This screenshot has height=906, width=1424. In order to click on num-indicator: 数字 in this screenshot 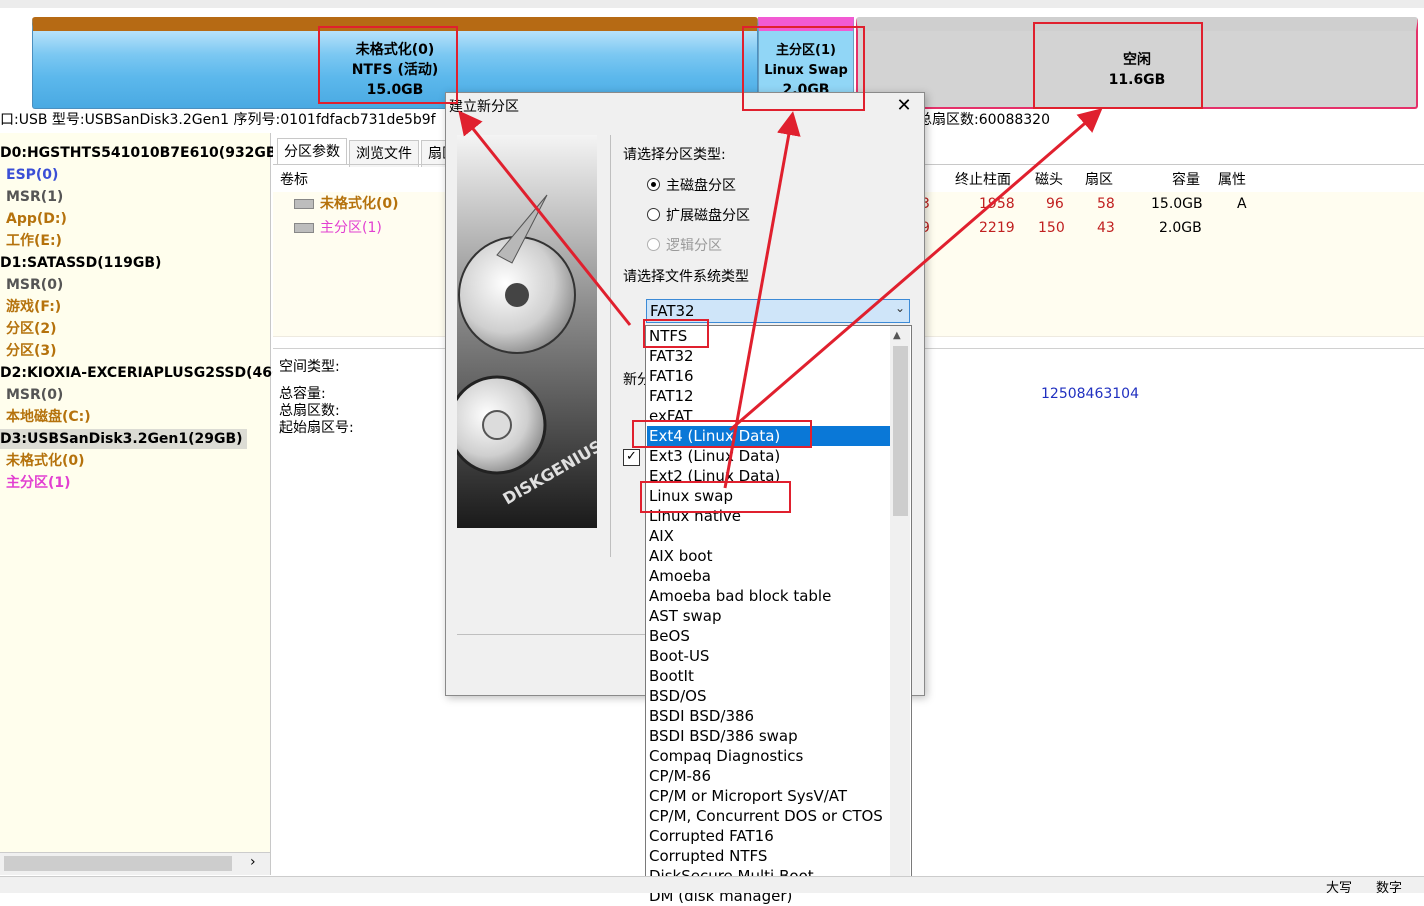, I will do `click(1389, 888)`.